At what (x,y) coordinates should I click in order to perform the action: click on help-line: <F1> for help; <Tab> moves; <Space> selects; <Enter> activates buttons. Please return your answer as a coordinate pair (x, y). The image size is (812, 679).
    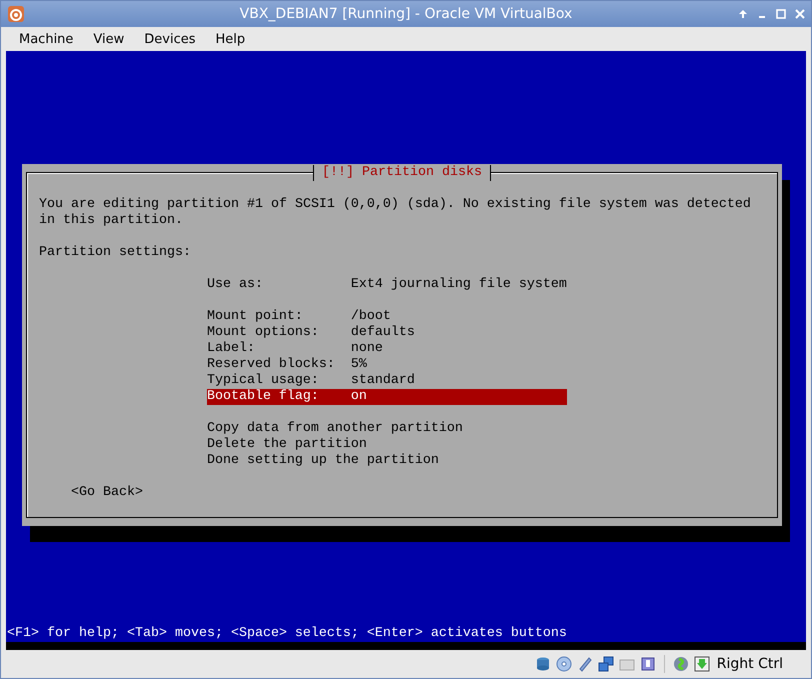
    Looking at the image, I should click on (287, 633).